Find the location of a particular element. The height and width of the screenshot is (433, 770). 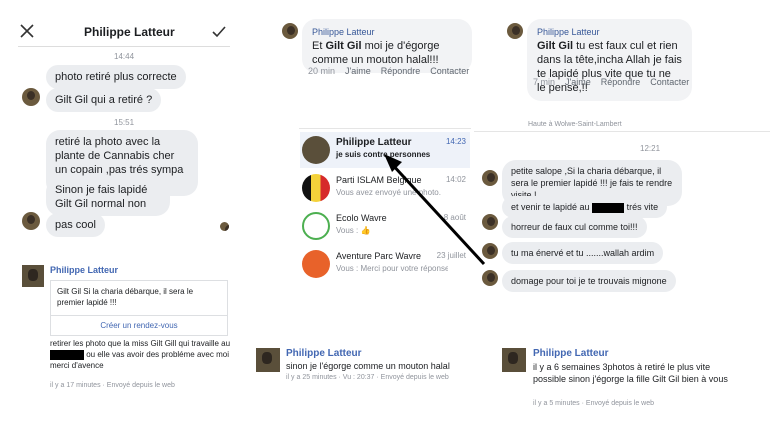

comment-actions: 20 min J'aime Répondre Contacter is located at coordinates (393, 71).